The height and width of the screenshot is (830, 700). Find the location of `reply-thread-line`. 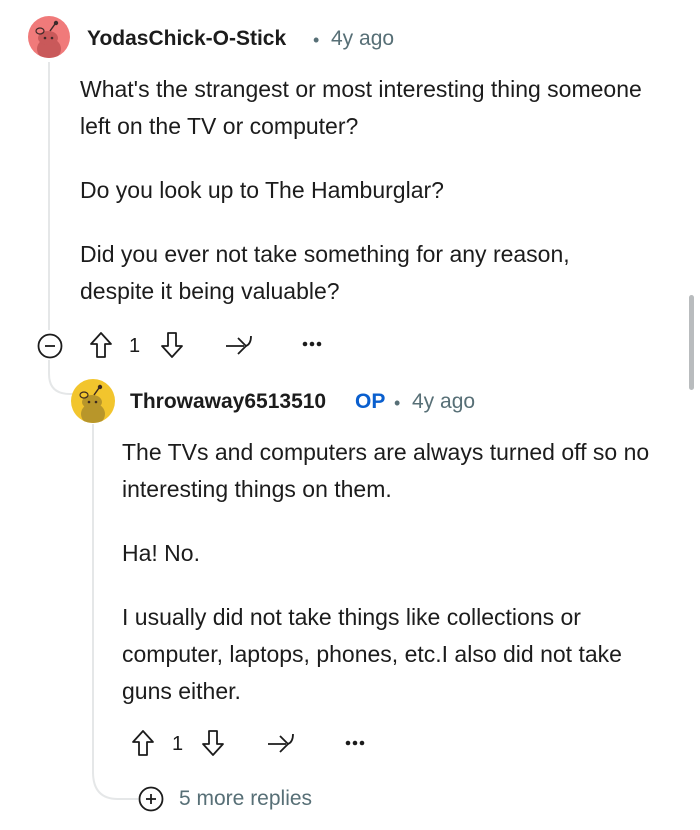

reply-thread-line is located at coordinates (93, 599).